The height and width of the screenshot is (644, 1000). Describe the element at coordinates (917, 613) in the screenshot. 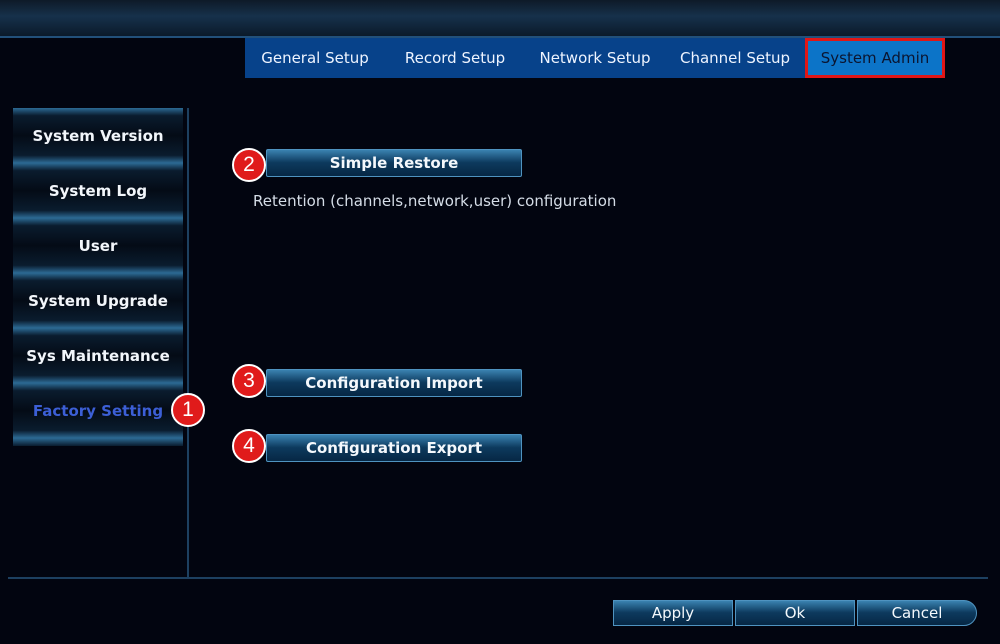

I see `cancel-button: Cancel` at that location.